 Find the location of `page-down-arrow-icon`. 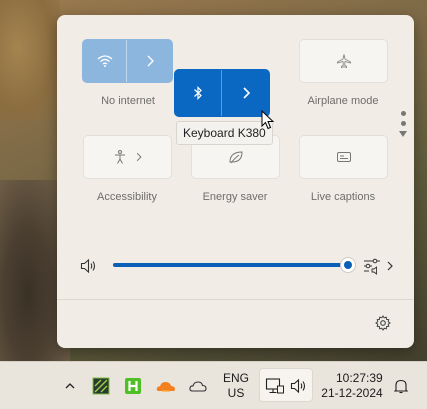

page-down-arrow-icon is located at coordinates (403, 134).